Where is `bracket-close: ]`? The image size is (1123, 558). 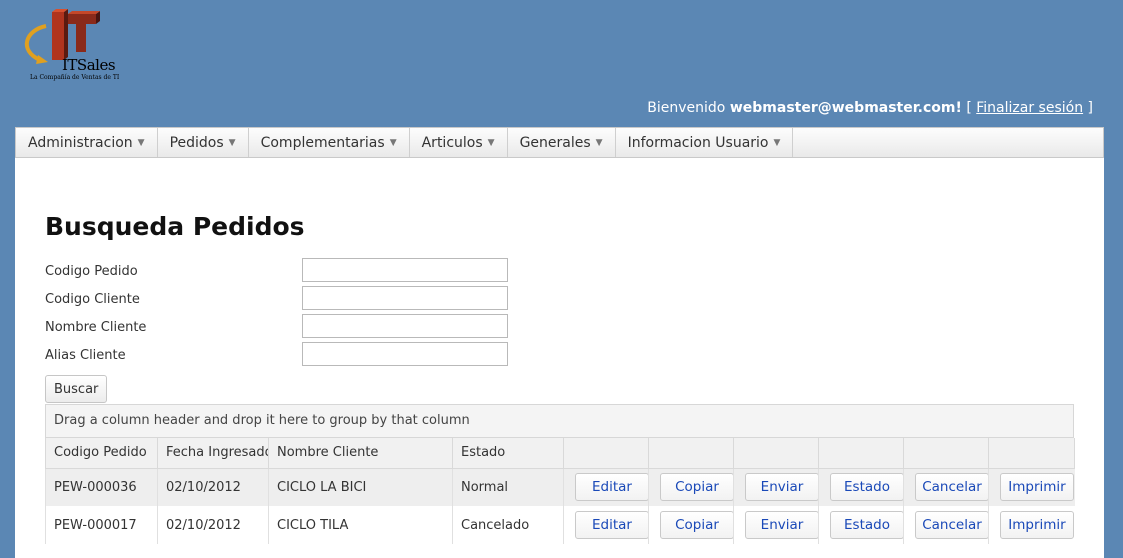 bracket-close: ] is located at coordinates (1090, 108).